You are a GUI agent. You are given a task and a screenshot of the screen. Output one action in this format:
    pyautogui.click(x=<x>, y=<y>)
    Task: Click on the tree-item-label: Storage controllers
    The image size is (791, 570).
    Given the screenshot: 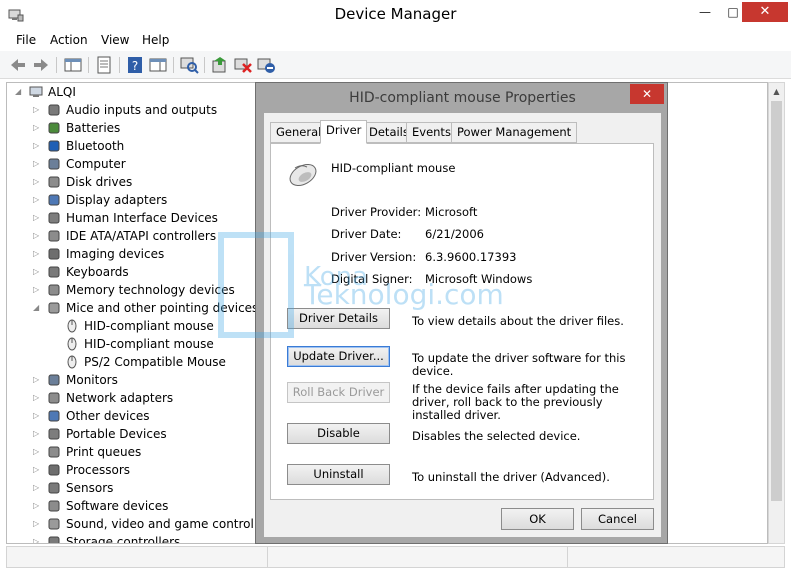 What is the action you would take?
    pyautogui.click(x=123, y=539)
    